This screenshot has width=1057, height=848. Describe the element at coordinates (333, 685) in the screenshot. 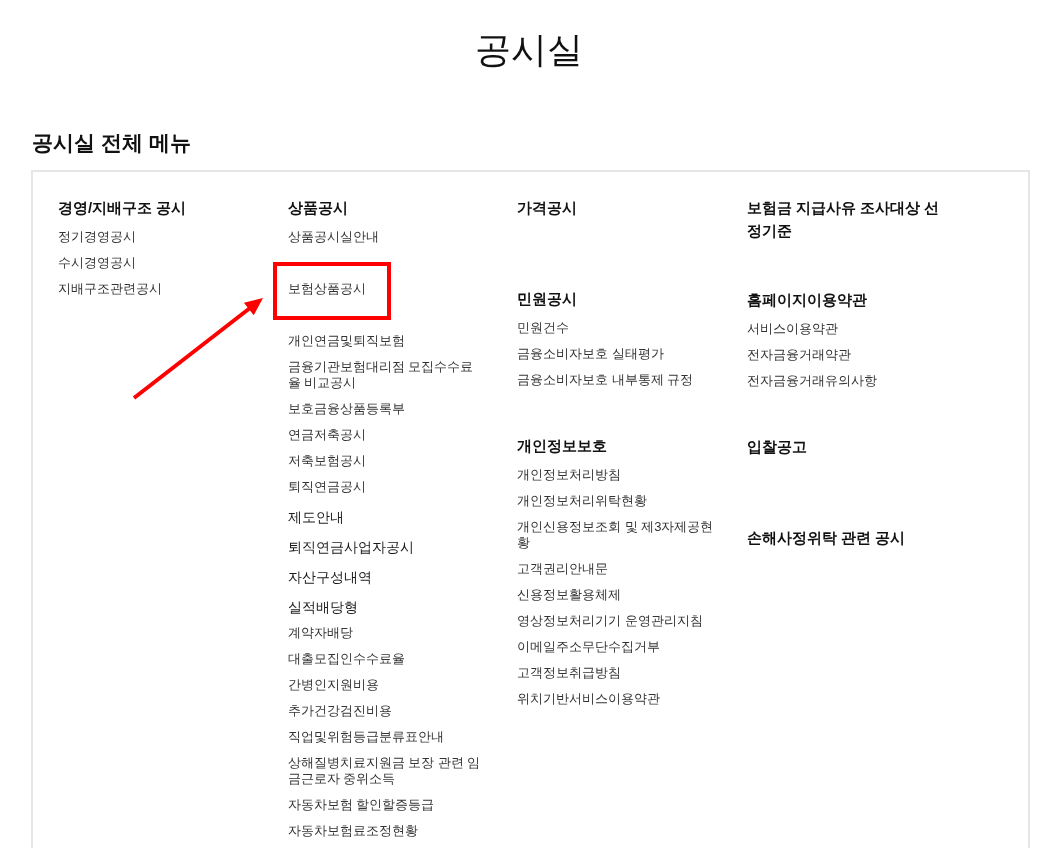

I see `menu-link: 간병인지원비용` at that location.